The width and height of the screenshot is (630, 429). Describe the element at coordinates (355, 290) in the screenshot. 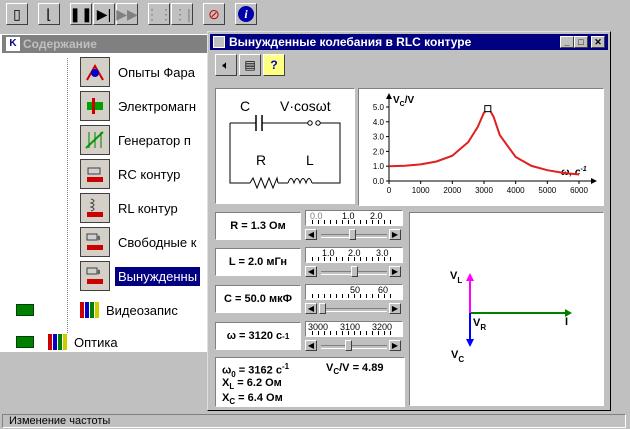

I see `scale-tick: 50` at that location.